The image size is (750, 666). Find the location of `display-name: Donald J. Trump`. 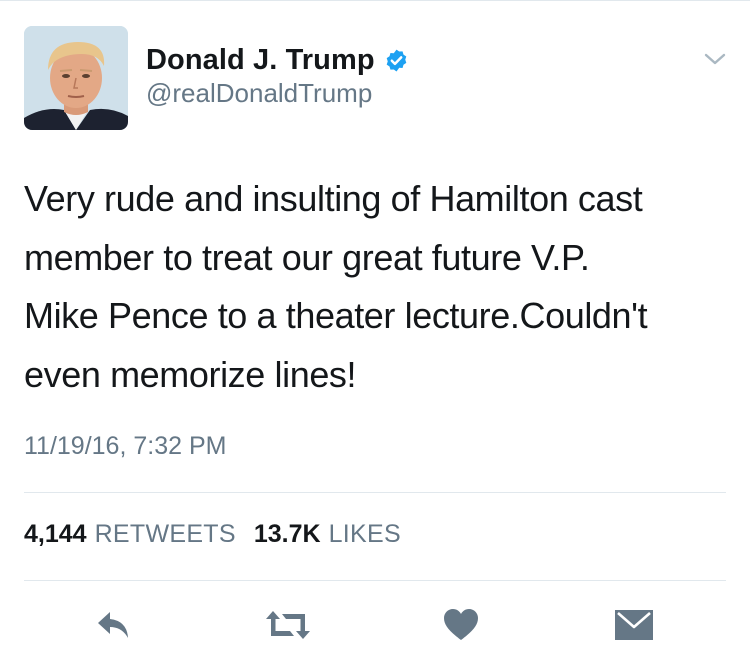

display-name: Donald J. Trump is located at coordinates (260, 60).